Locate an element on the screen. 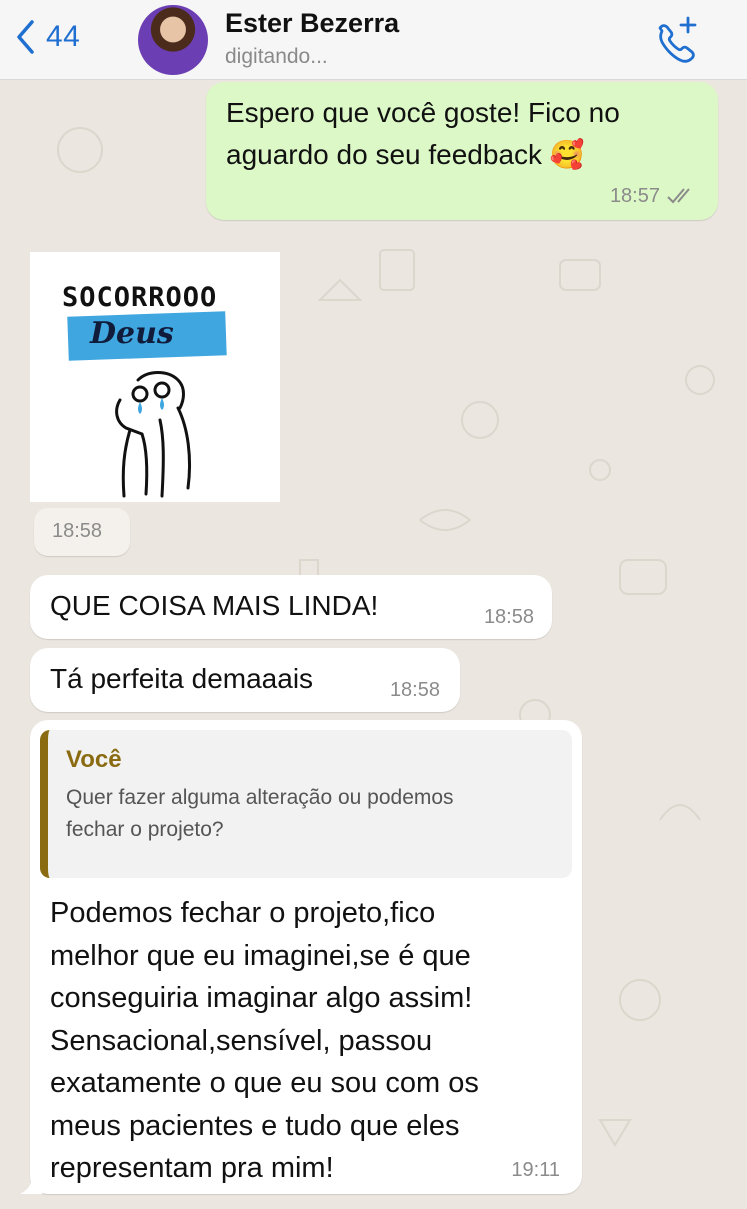 This screenshot has width=747, height=1209. message-time: 19:11 is located at coordinates (535, 1170).